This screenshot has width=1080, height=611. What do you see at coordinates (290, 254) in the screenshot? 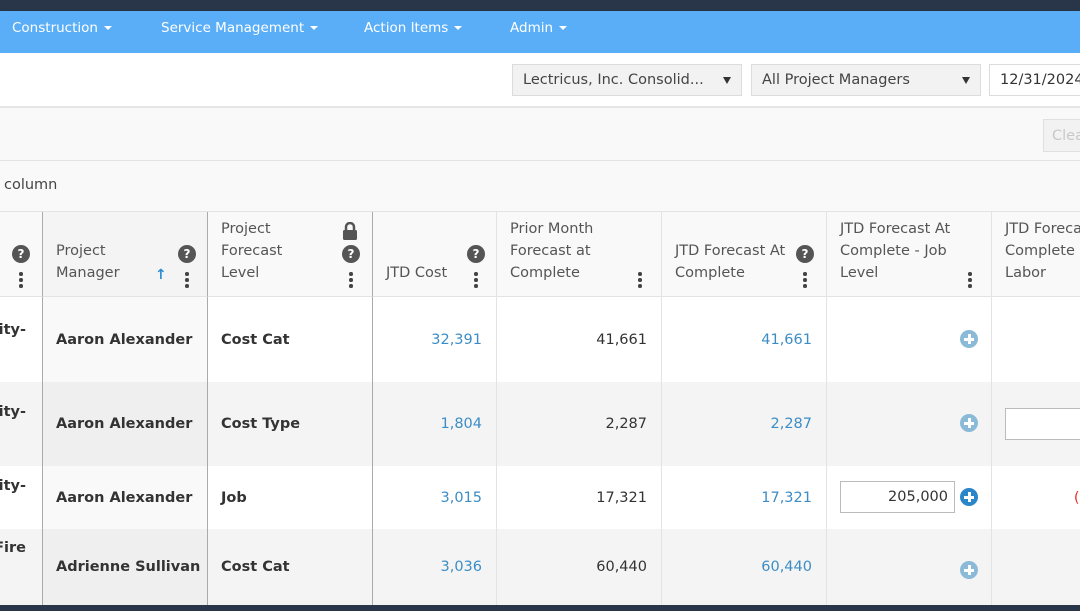
I see `column-header-project-forecast-level: Project Forecast Level ?` at bounding box center [290, 254].